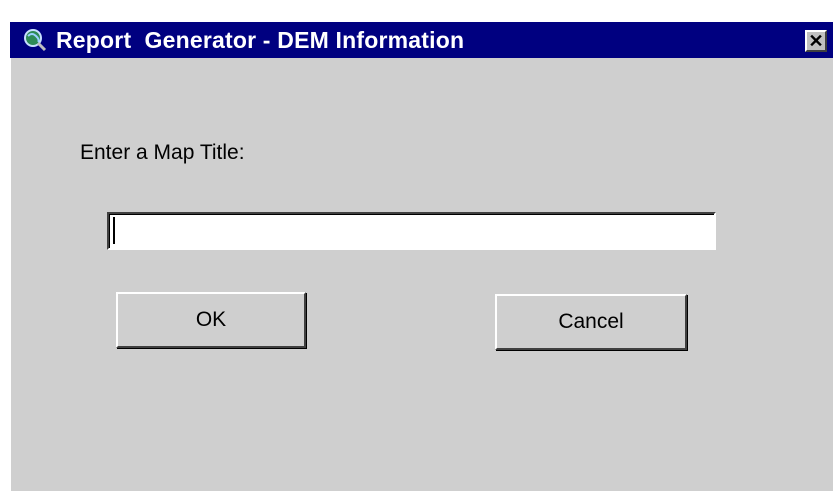 The width and height of the screenshot is (833, 491). Describe the element at coordinates (591, 322) in the screenshot. I see `cancel-button: Cancel` at that location.